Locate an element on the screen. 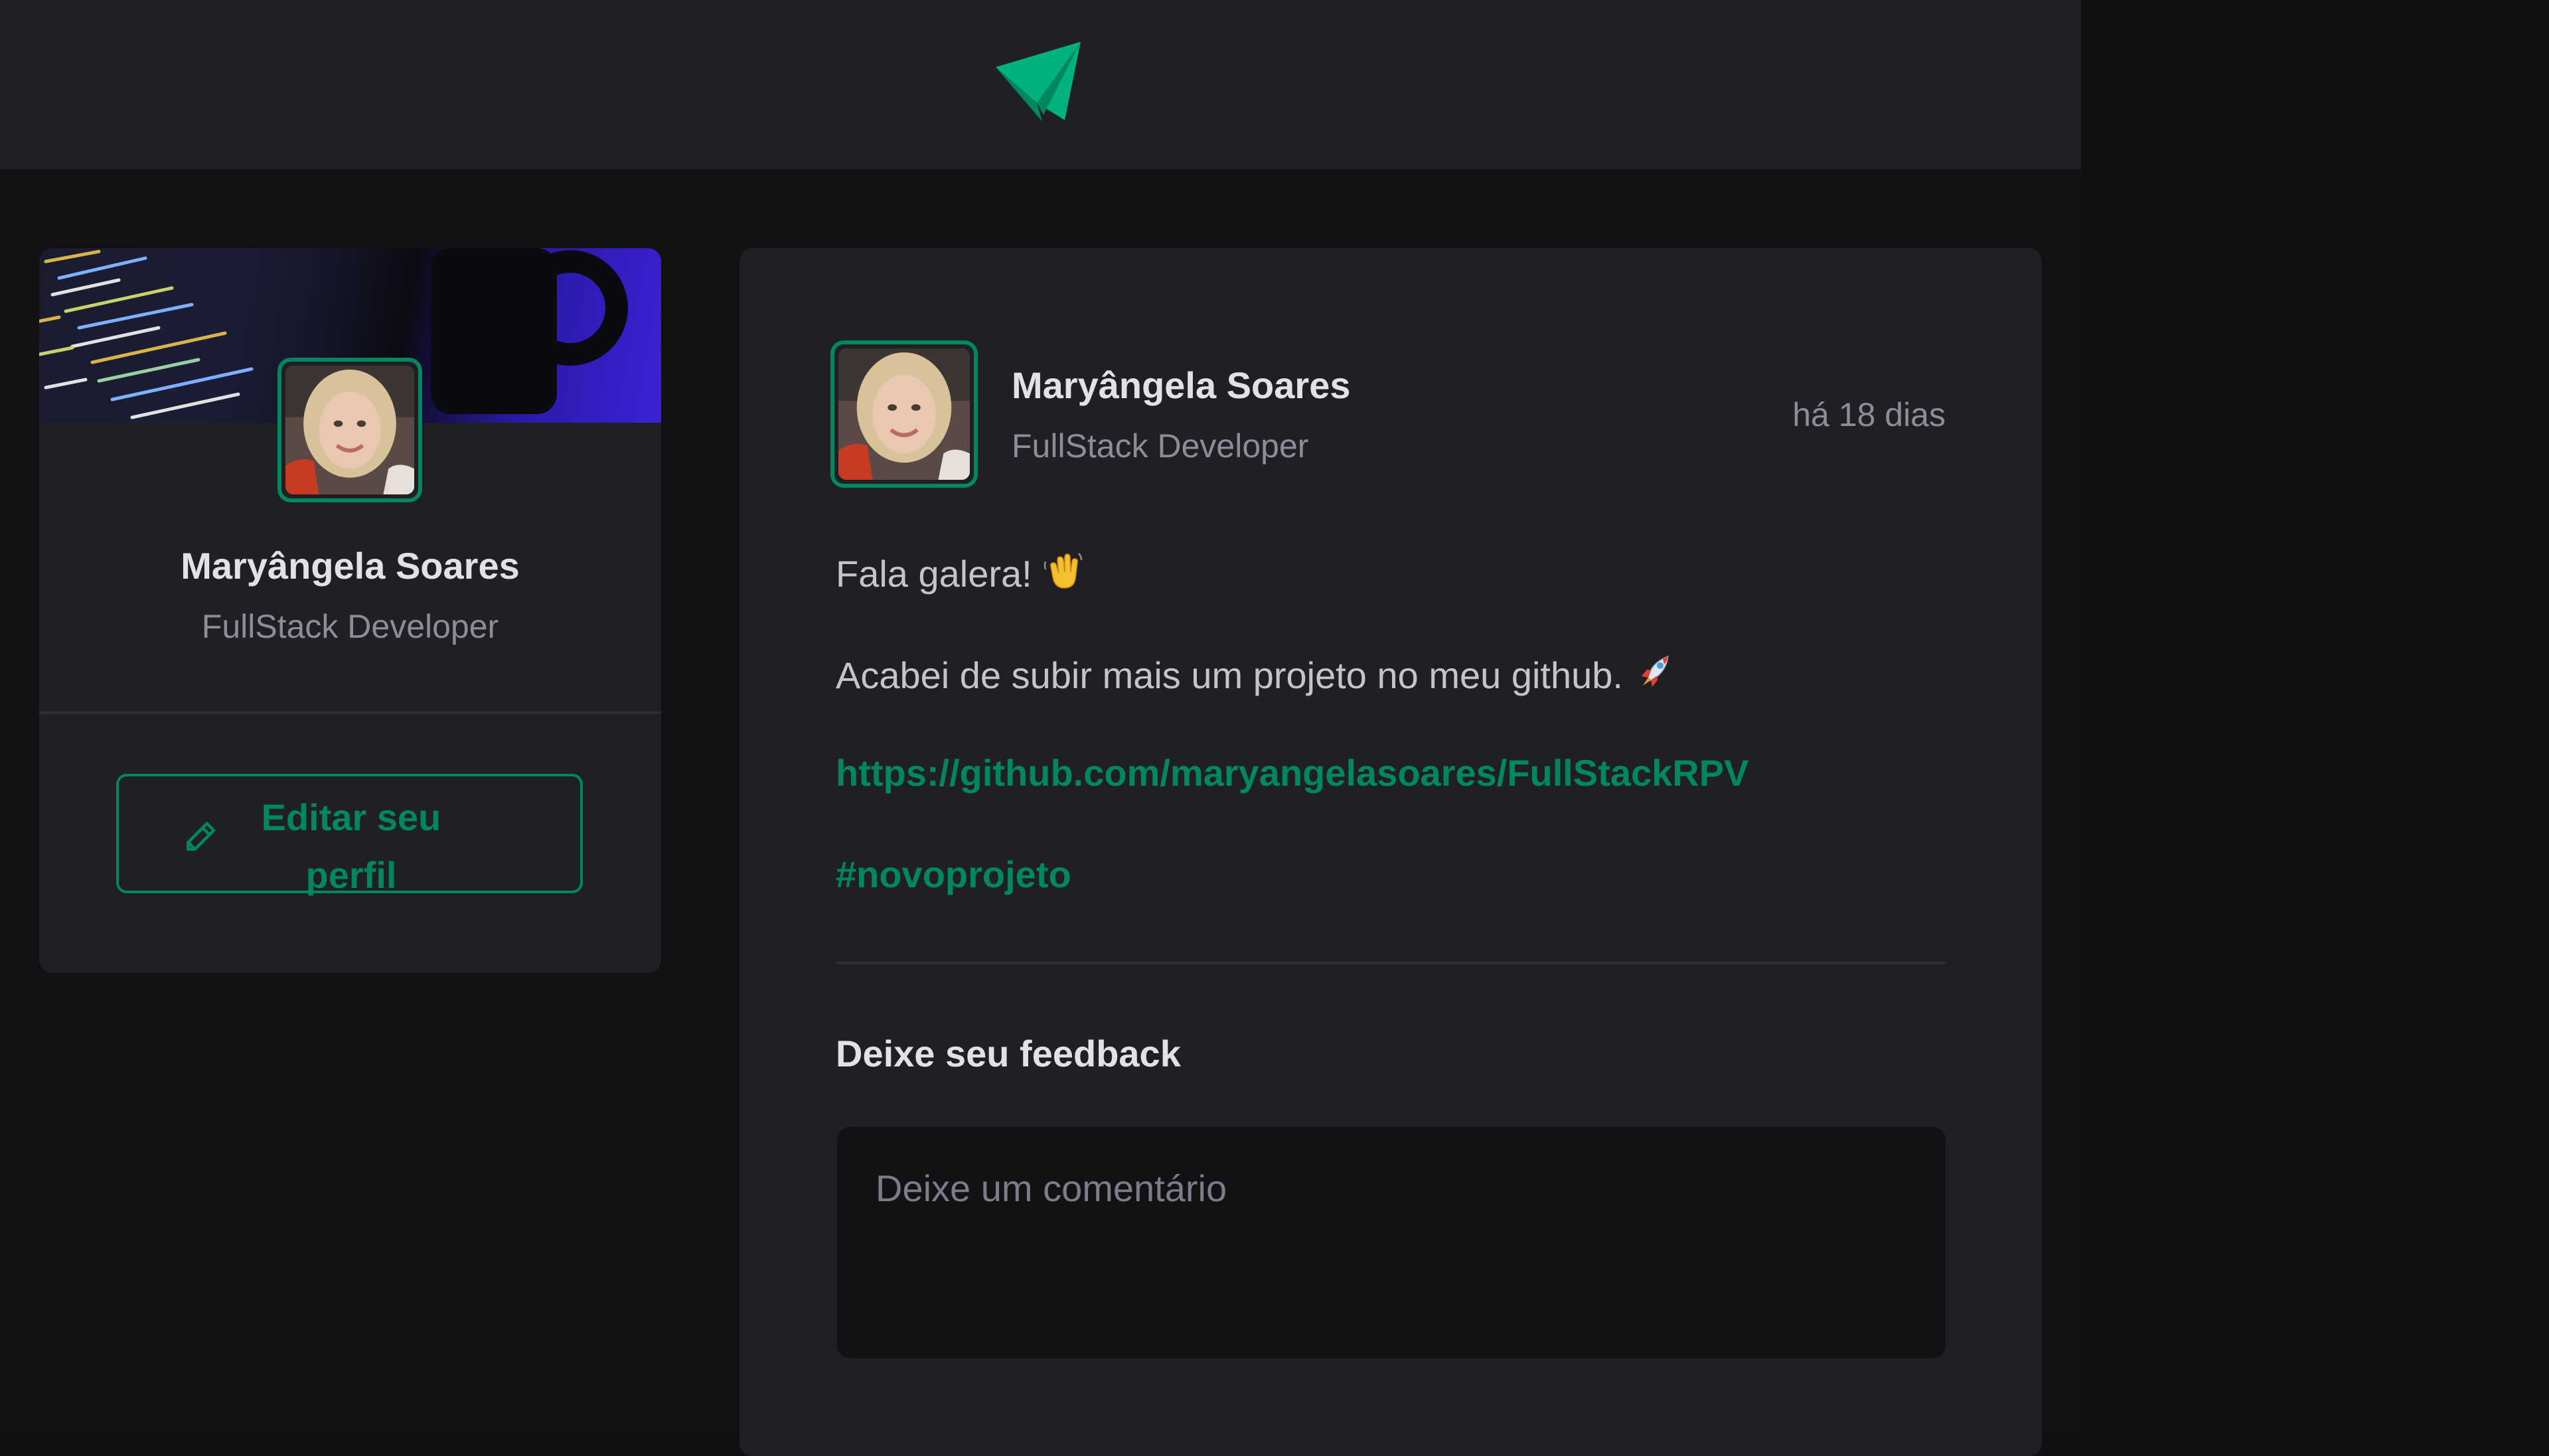 This screenshot has height=1456, width=2549. pencil-icon is located at coordinates (202, 836).